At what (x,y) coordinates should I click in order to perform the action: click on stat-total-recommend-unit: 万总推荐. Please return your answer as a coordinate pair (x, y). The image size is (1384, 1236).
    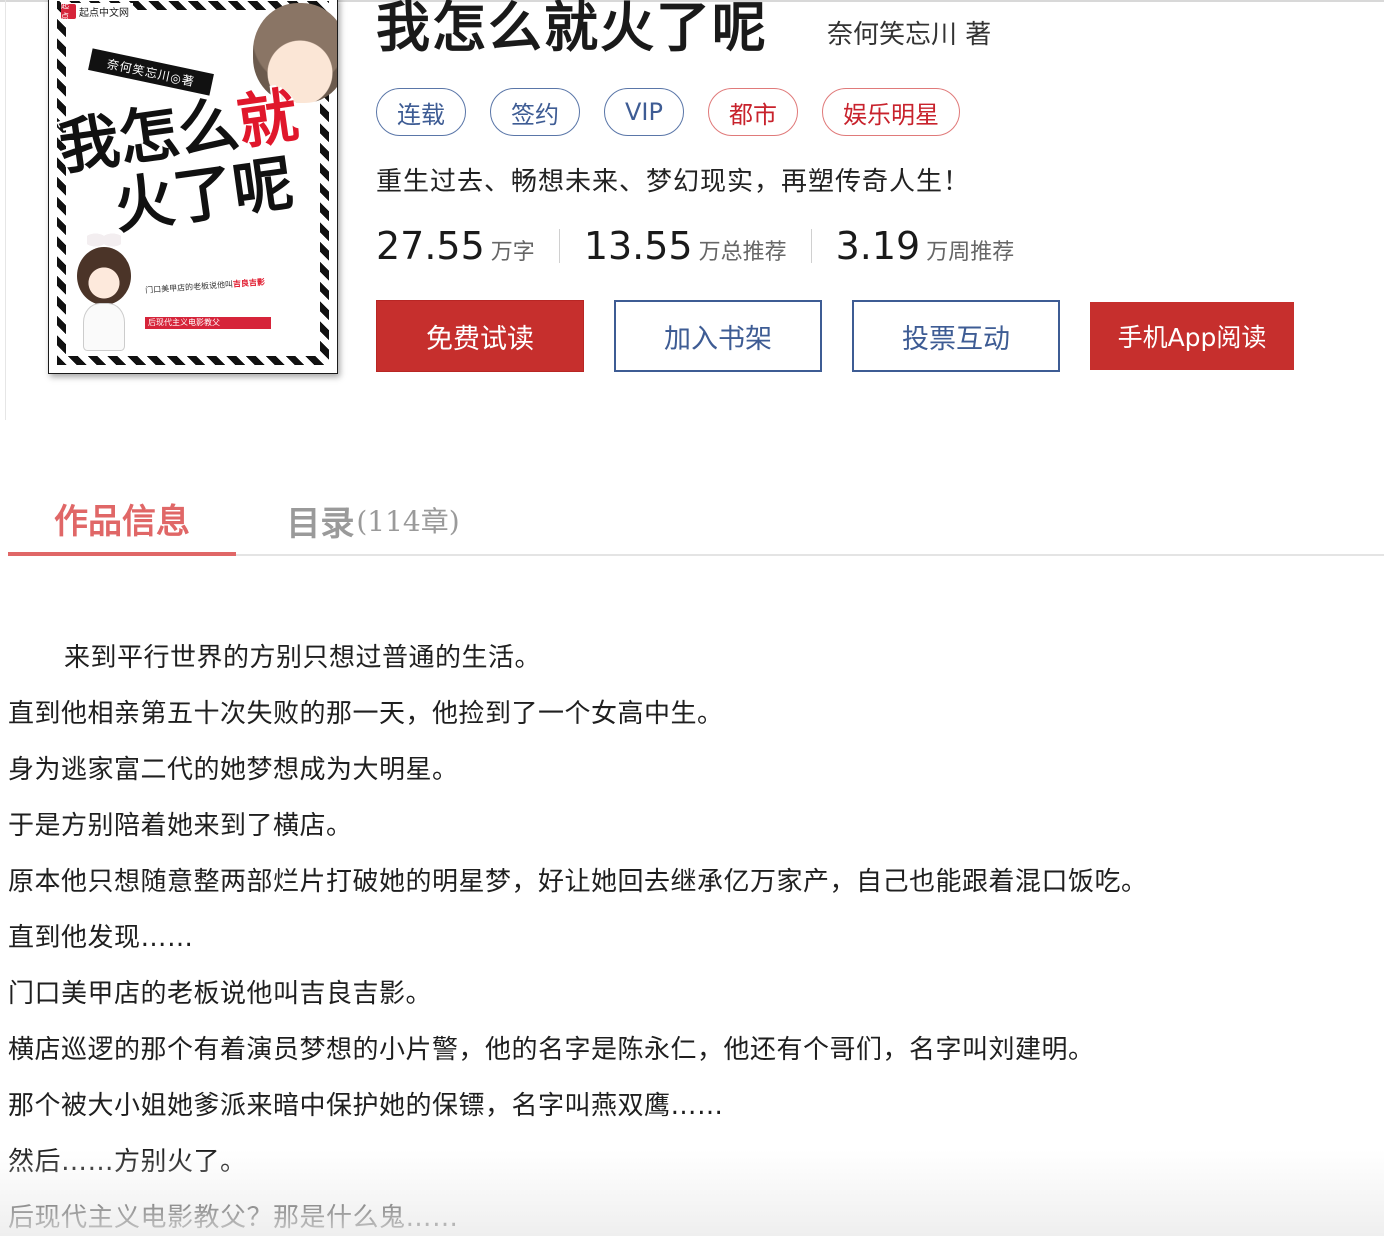
    Looking at the image, I should click on (742, 252).